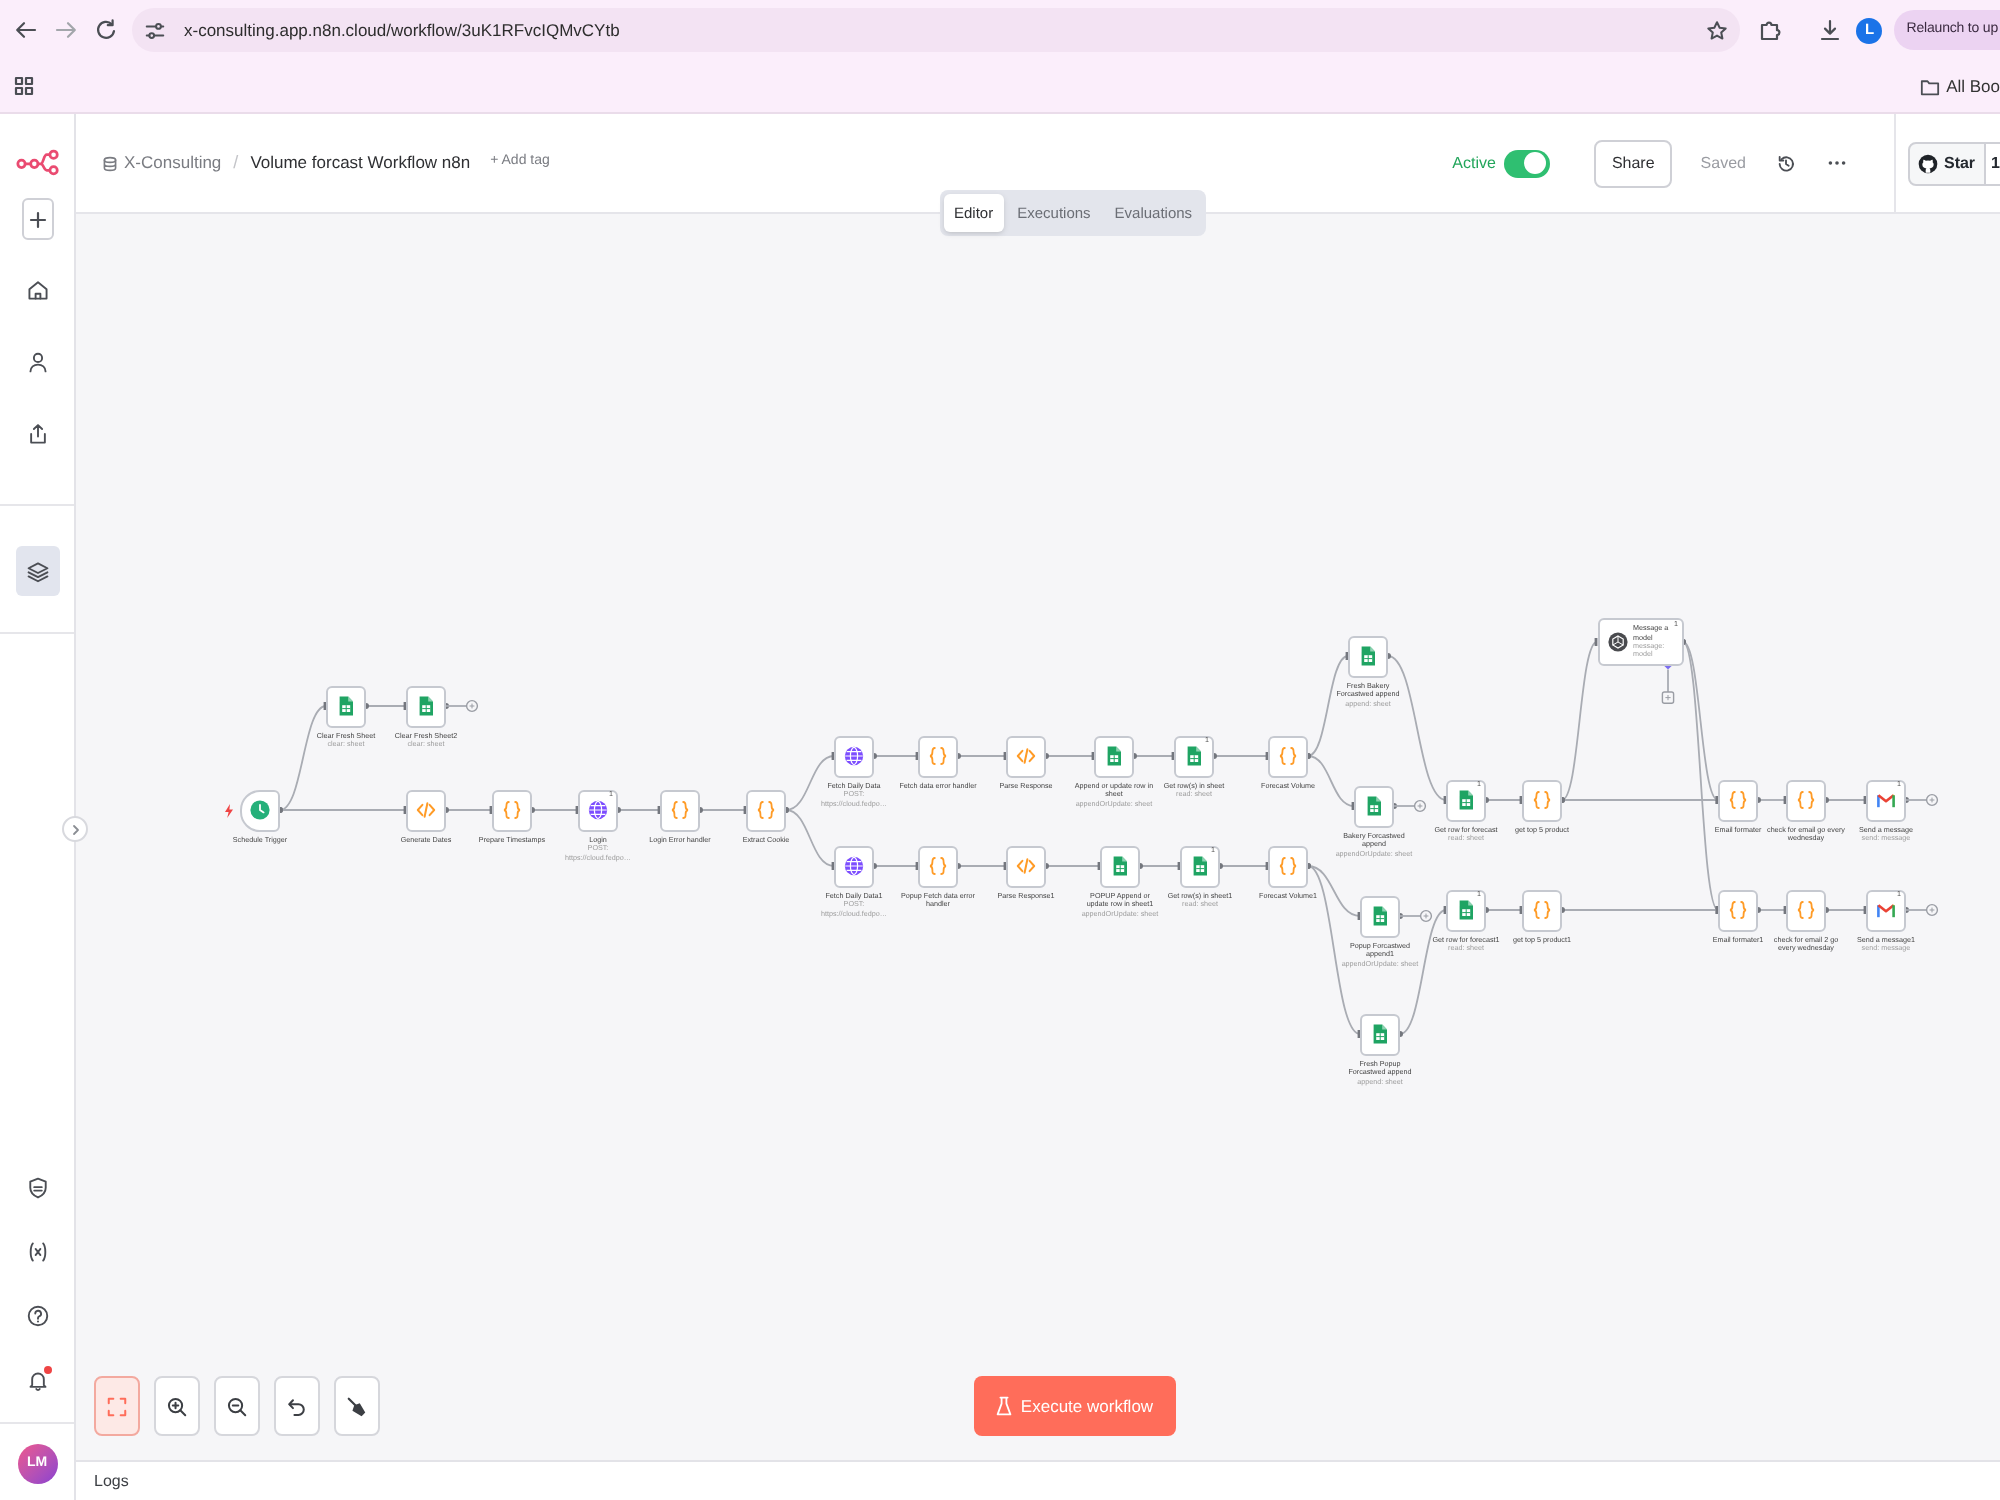 This screenshot has width=2000, height=1500. I want to click on logo-icon, so click(37, 162).